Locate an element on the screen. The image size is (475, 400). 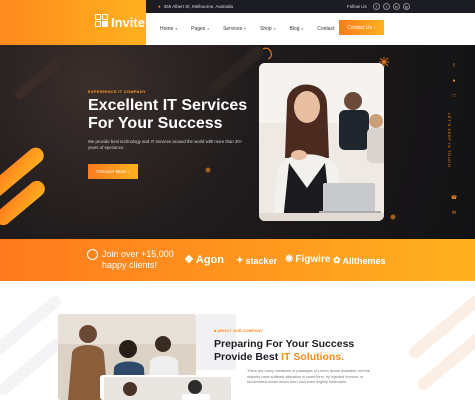
logo-icon is located at coordinates (102, 21).